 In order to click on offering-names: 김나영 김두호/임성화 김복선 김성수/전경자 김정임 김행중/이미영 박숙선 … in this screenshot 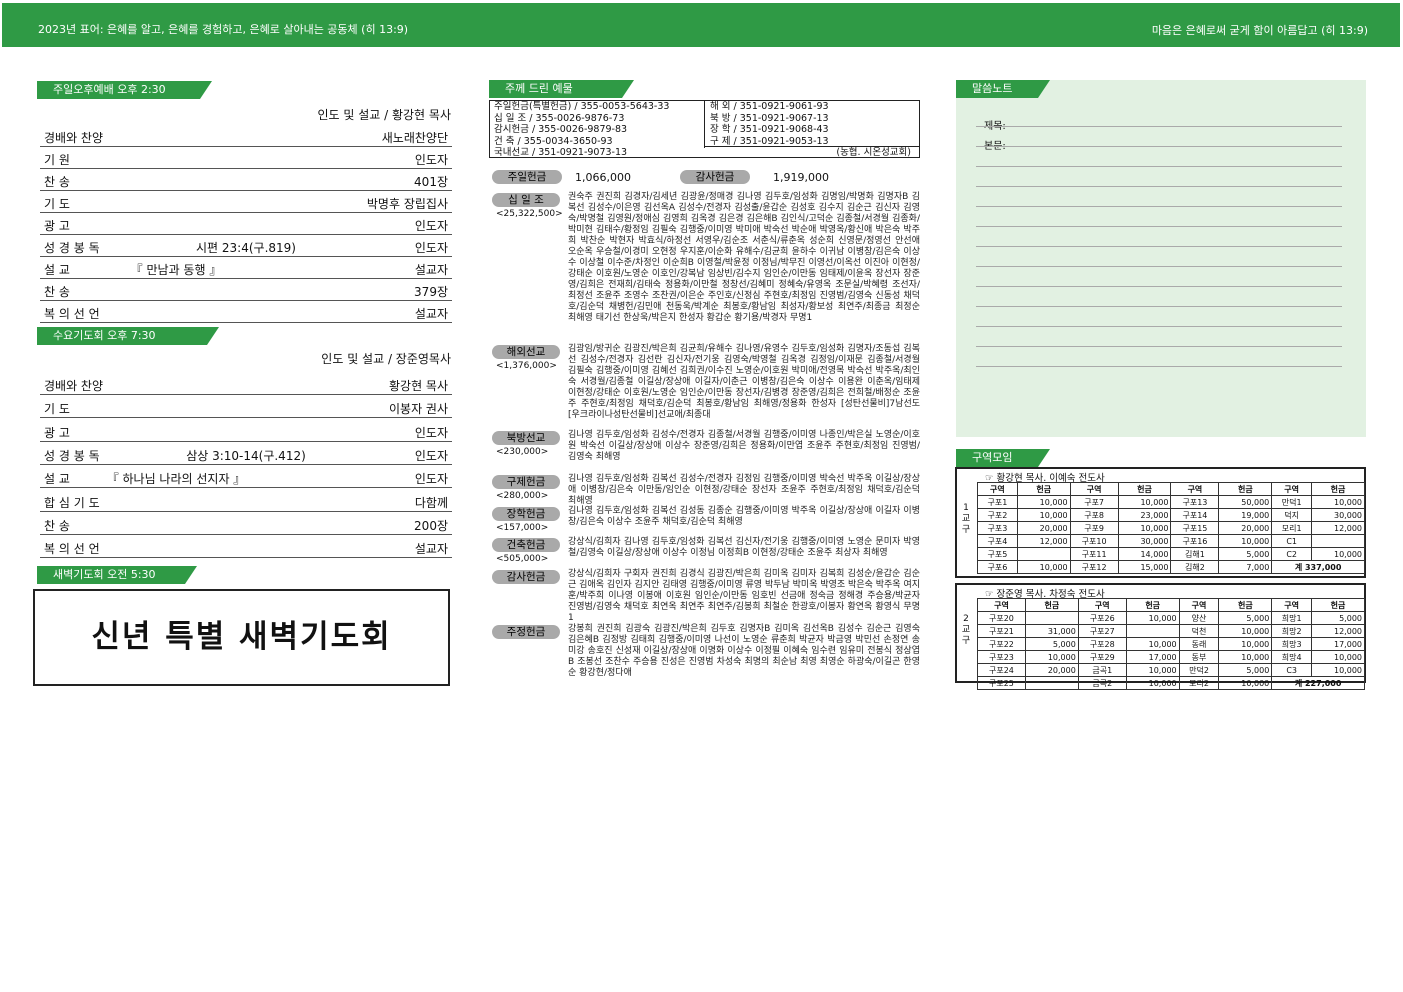, I will do `click(744, 490)`.